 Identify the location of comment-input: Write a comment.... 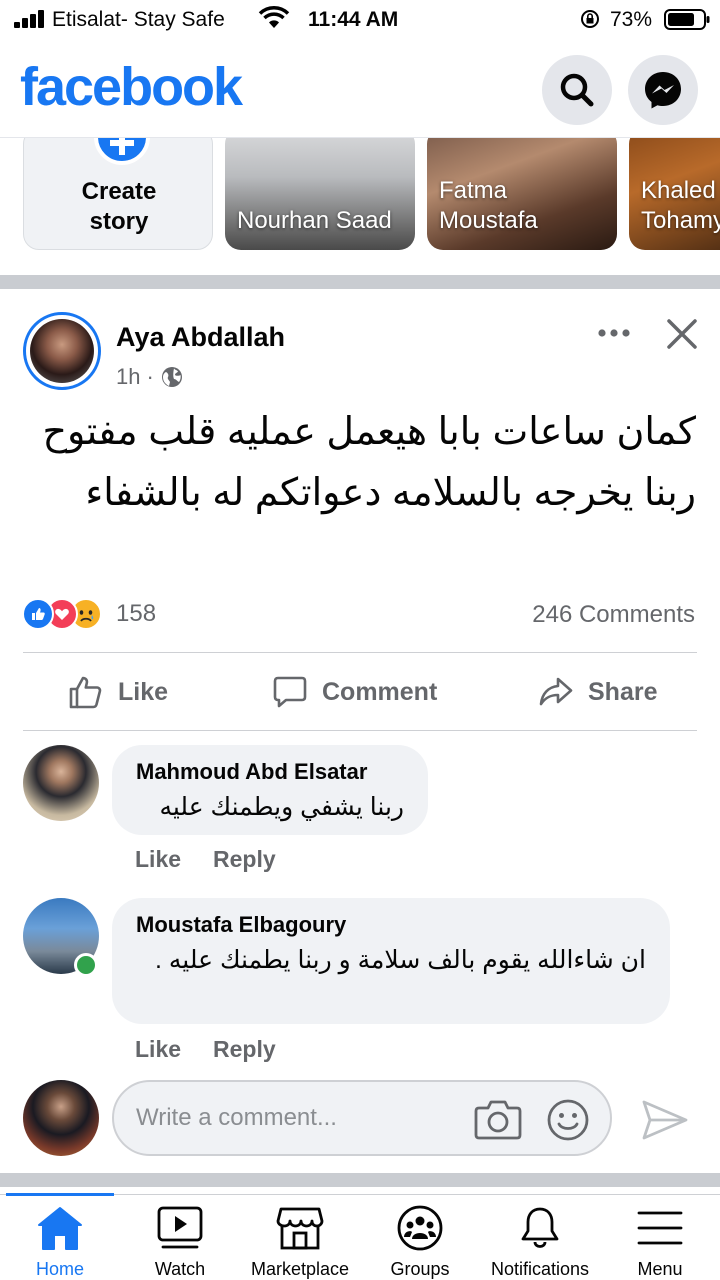
(362, 1118).